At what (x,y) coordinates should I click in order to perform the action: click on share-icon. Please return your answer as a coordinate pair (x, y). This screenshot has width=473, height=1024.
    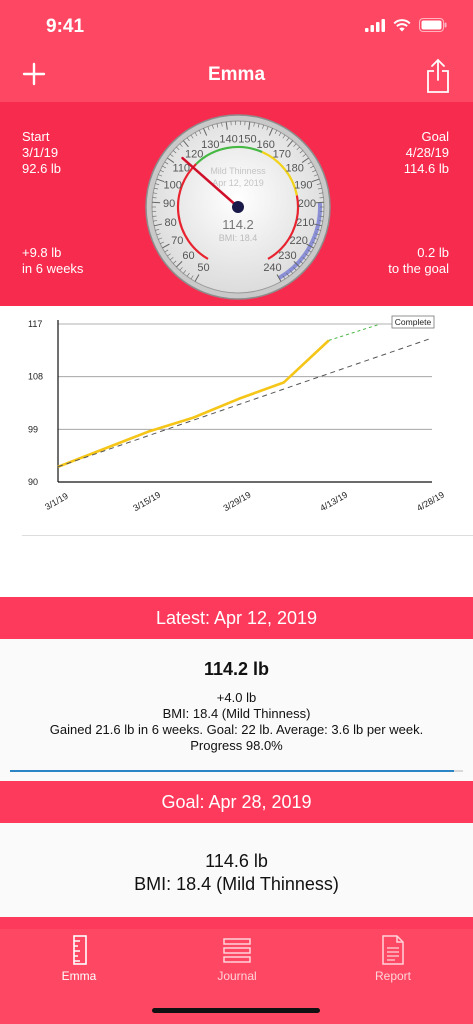
    Looking at the image, I should click on (438, 76).